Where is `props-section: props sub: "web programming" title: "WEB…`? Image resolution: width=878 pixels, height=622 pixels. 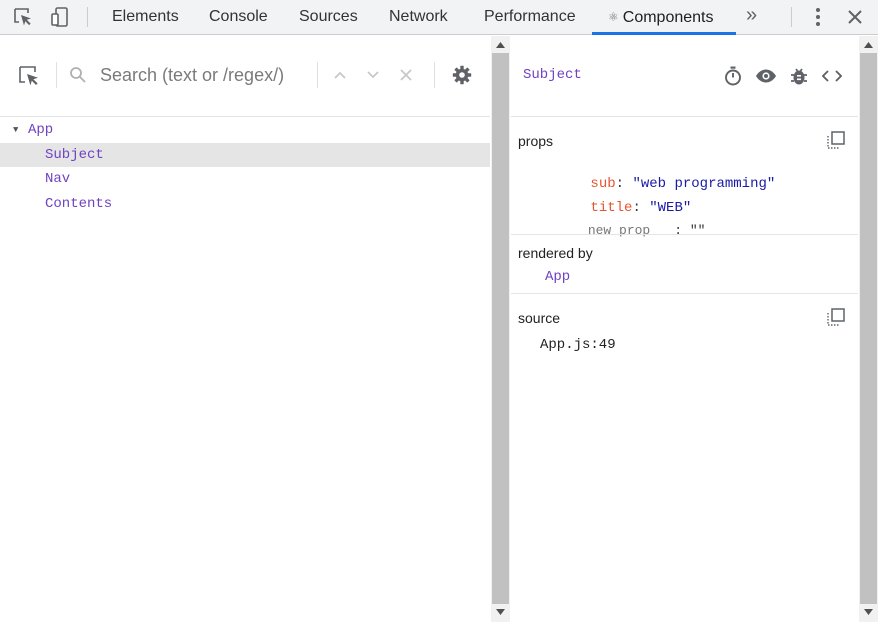 props-section: props sub: "web programming" title: "WEB… is located at coordinates (684, 178).